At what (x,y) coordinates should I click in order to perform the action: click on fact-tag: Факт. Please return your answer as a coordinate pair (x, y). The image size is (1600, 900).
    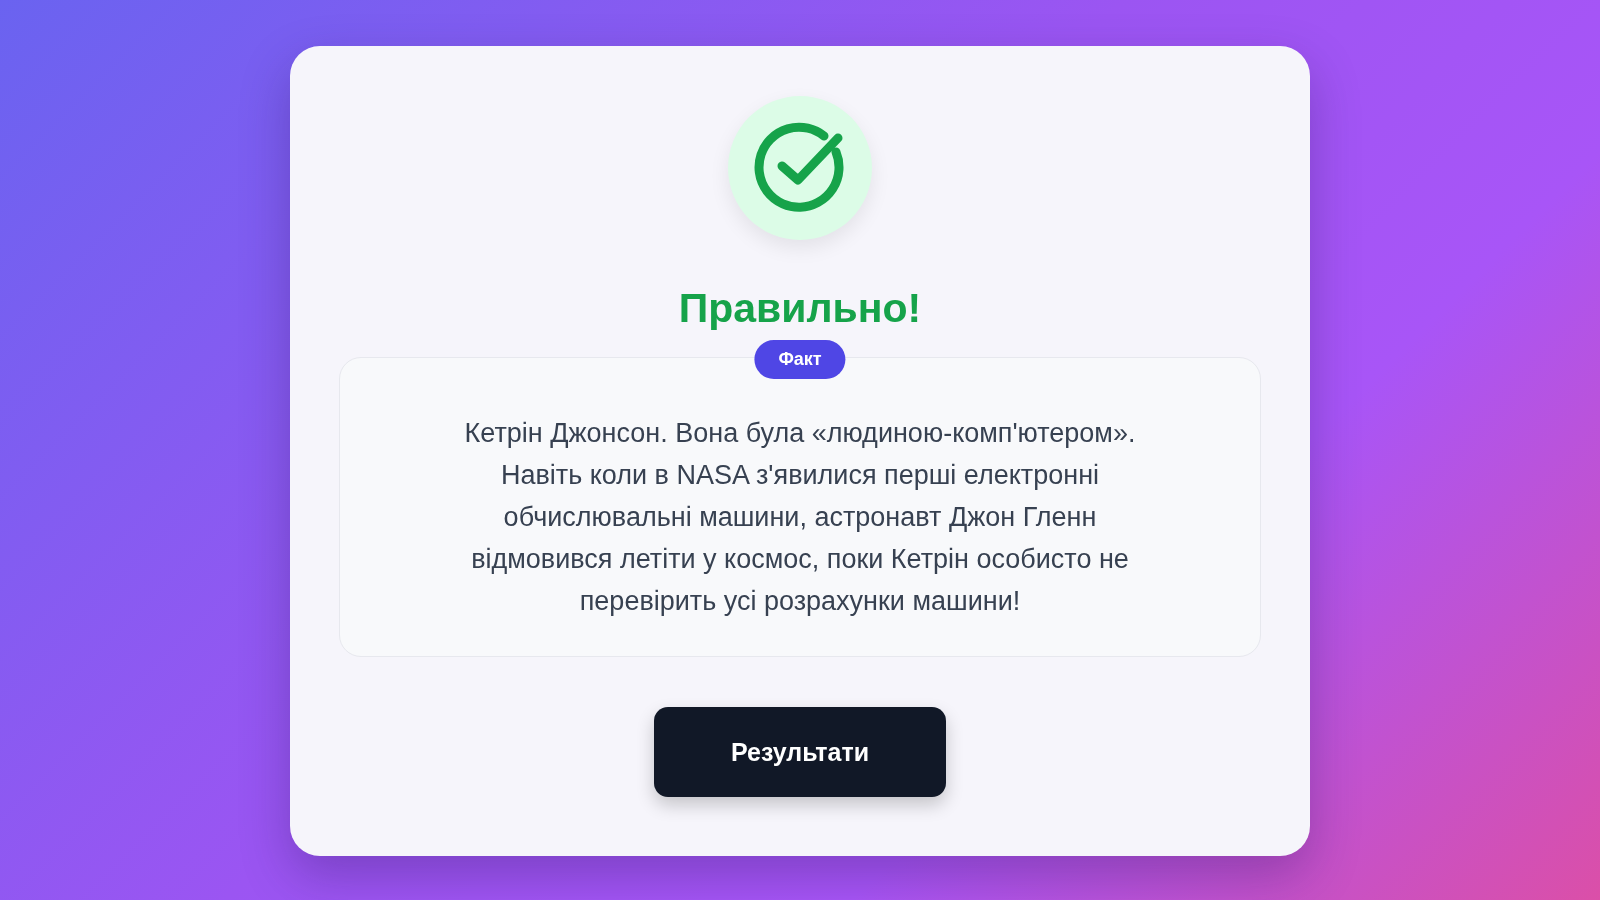
    Looking at the image, I should click on (800, 360).